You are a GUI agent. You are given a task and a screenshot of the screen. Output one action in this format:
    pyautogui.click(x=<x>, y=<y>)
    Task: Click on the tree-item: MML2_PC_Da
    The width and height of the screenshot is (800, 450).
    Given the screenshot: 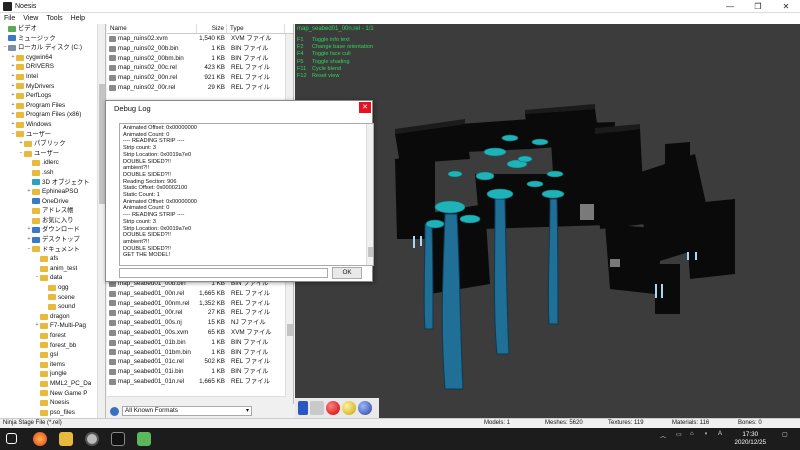 What is the action you would take?
    pyautogui.click(x=52, y=384)
    